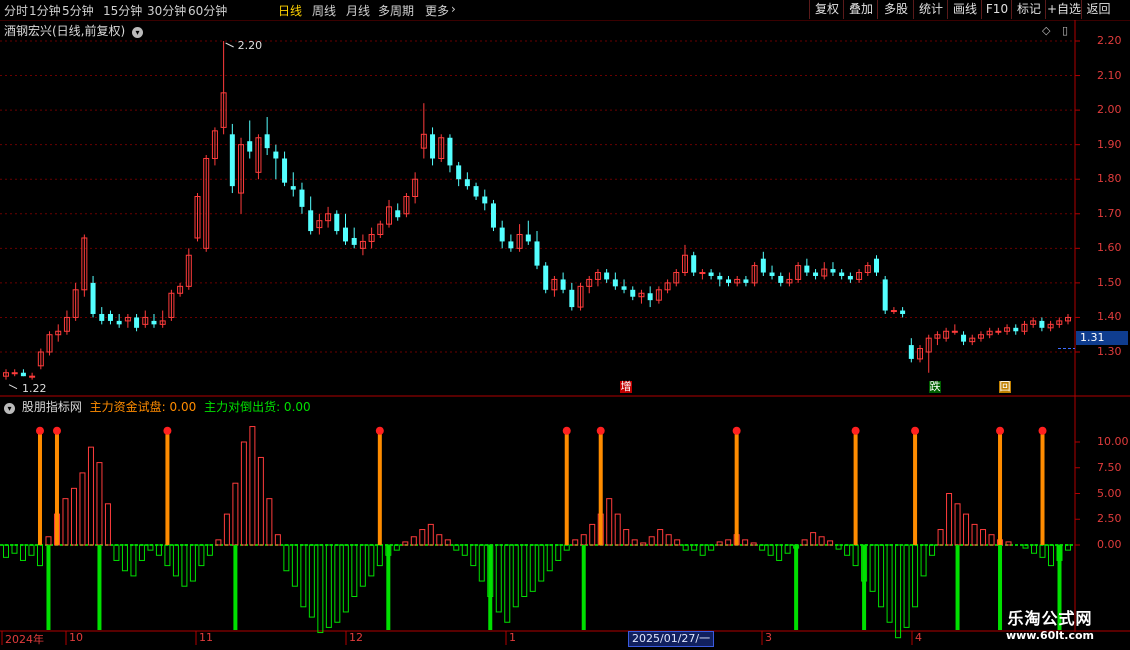  Describe the element at coordinates (1109, 351) in the screenshot. I see `price-tick-label: 1.30` at that location.